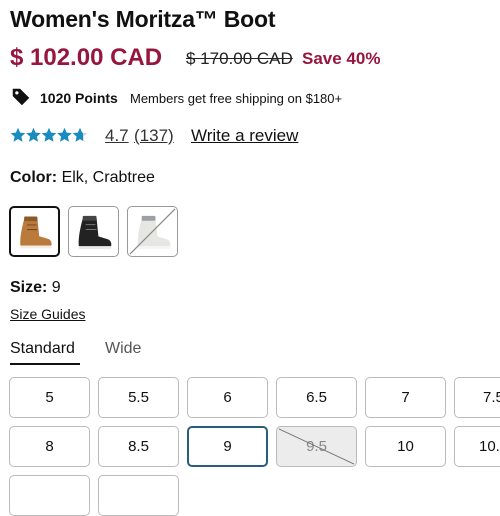  I want to click on swatch-elk-crabtree, so click(34, 231).